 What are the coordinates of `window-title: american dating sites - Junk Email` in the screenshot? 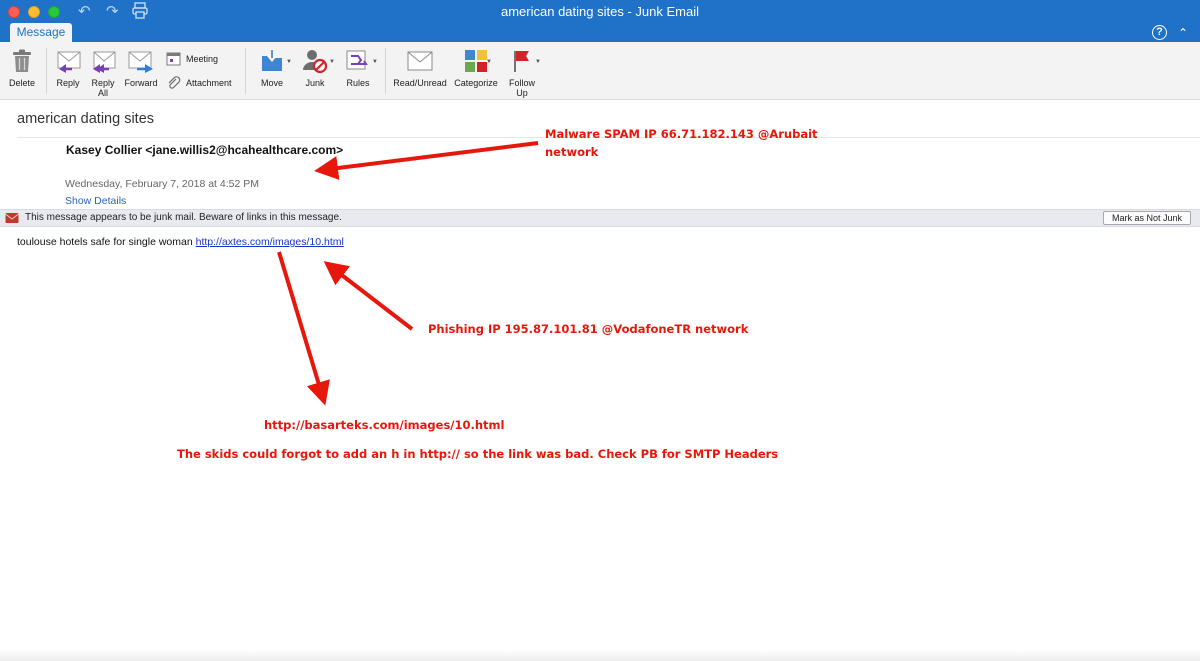 It's located at (600, 11).